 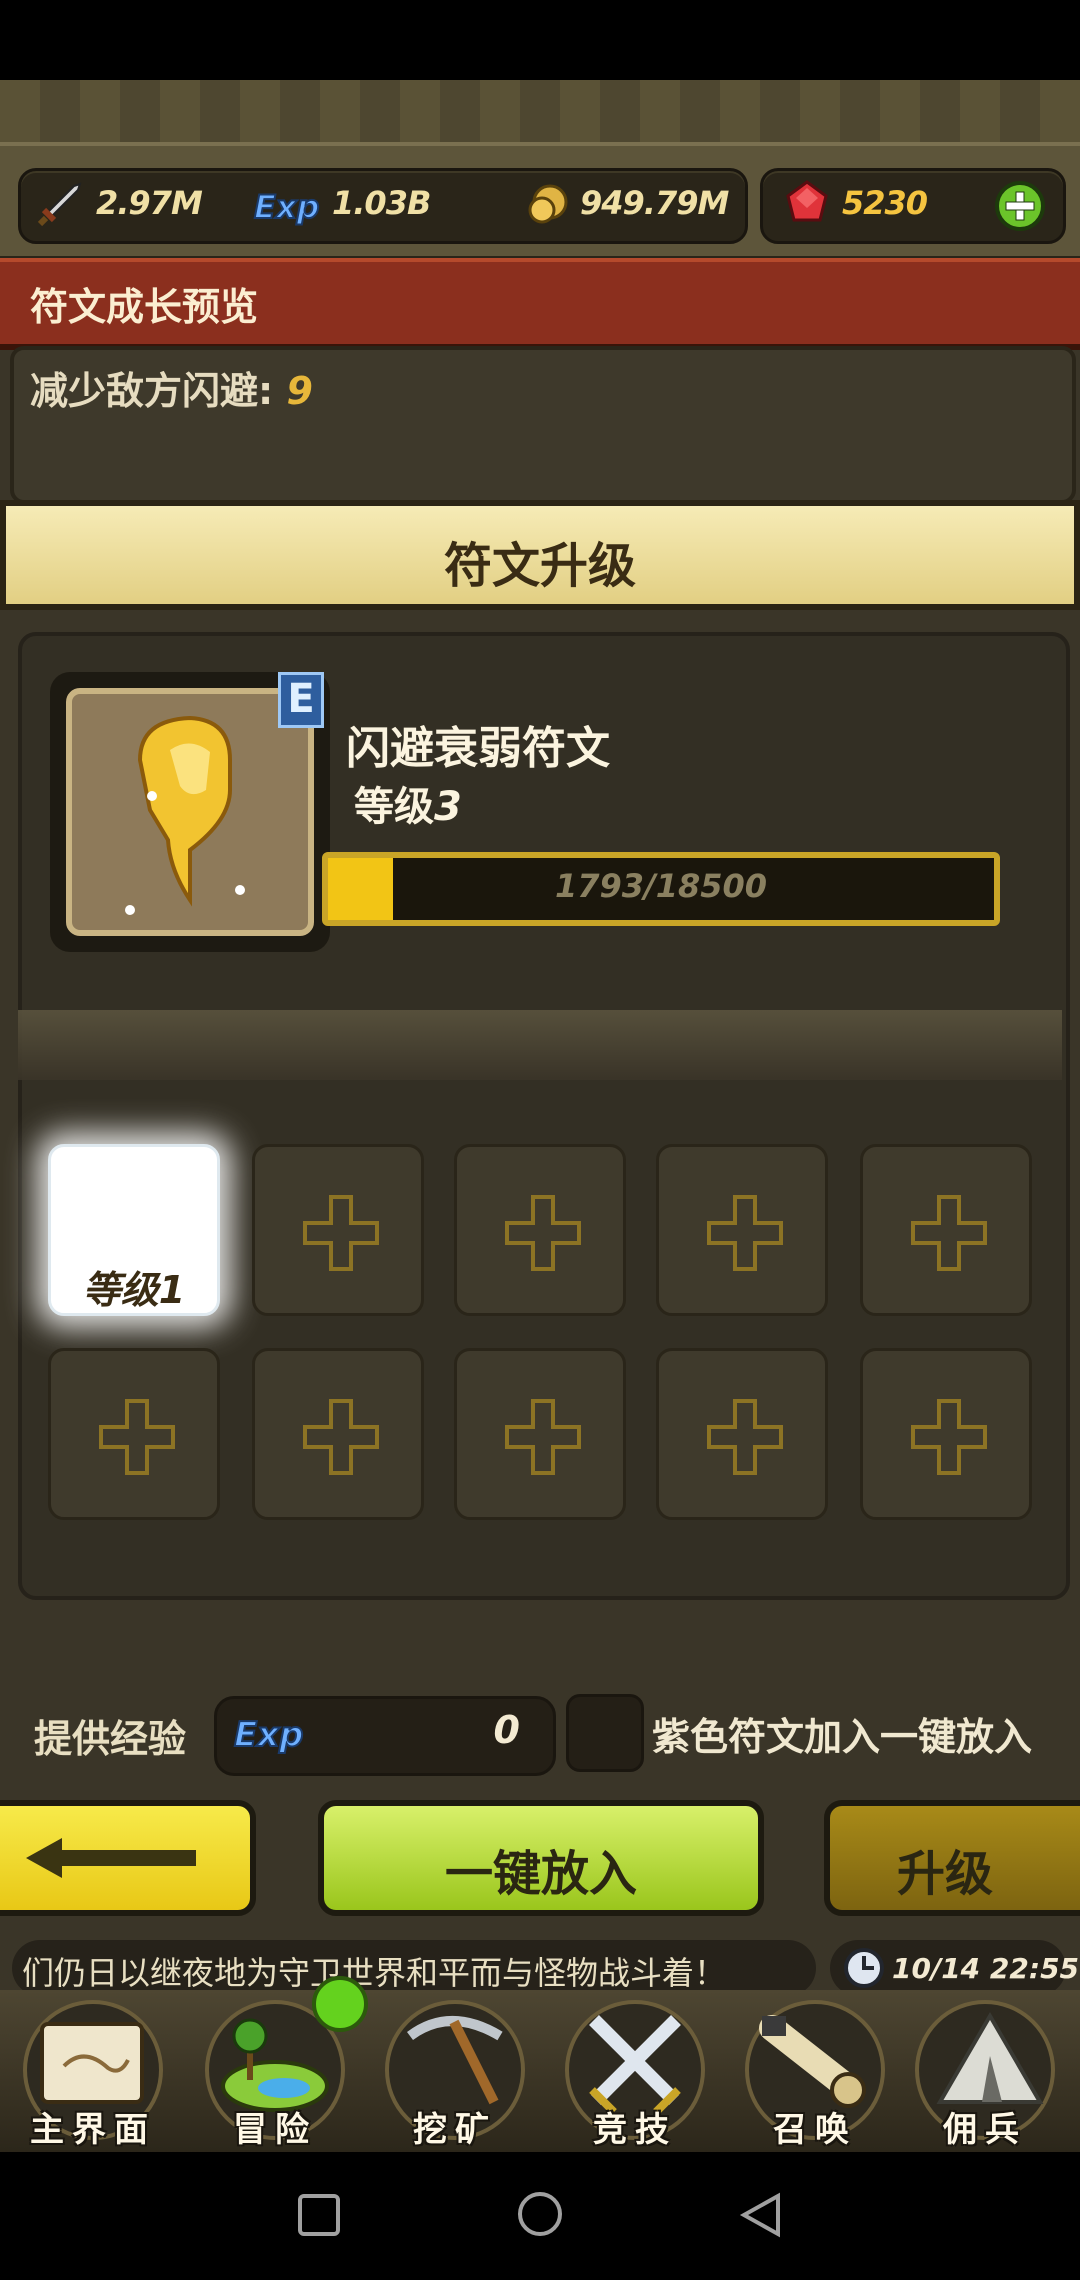 I want to click on top-decoration, so click(x=540, y=114).